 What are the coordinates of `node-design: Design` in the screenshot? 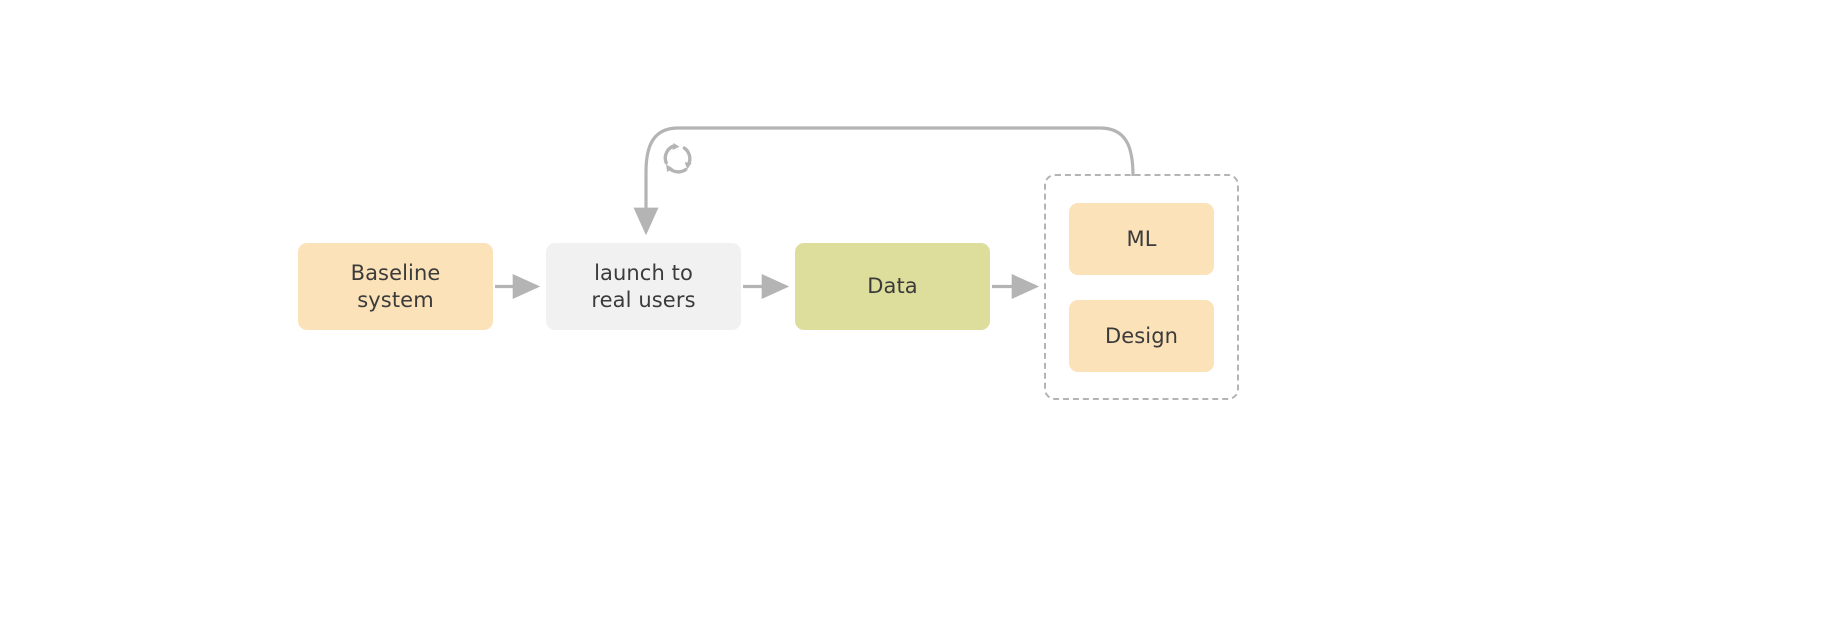 It's located at (1141, 336).